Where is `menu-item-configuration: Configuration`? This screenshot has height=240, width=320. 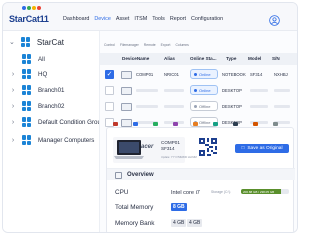 menu-item-configuration: Configuration is located at coordinates (207, 19).